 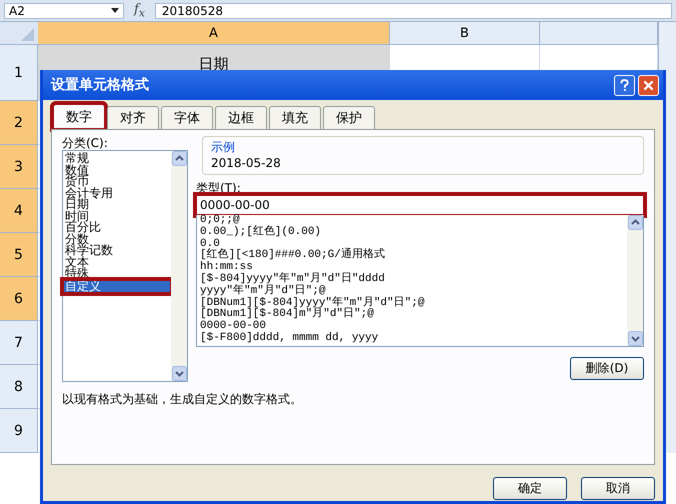 What do you see at coordinates (117, 262) in the screenshot?
I see `category-item: 文本` at bounding box center [117, 262].